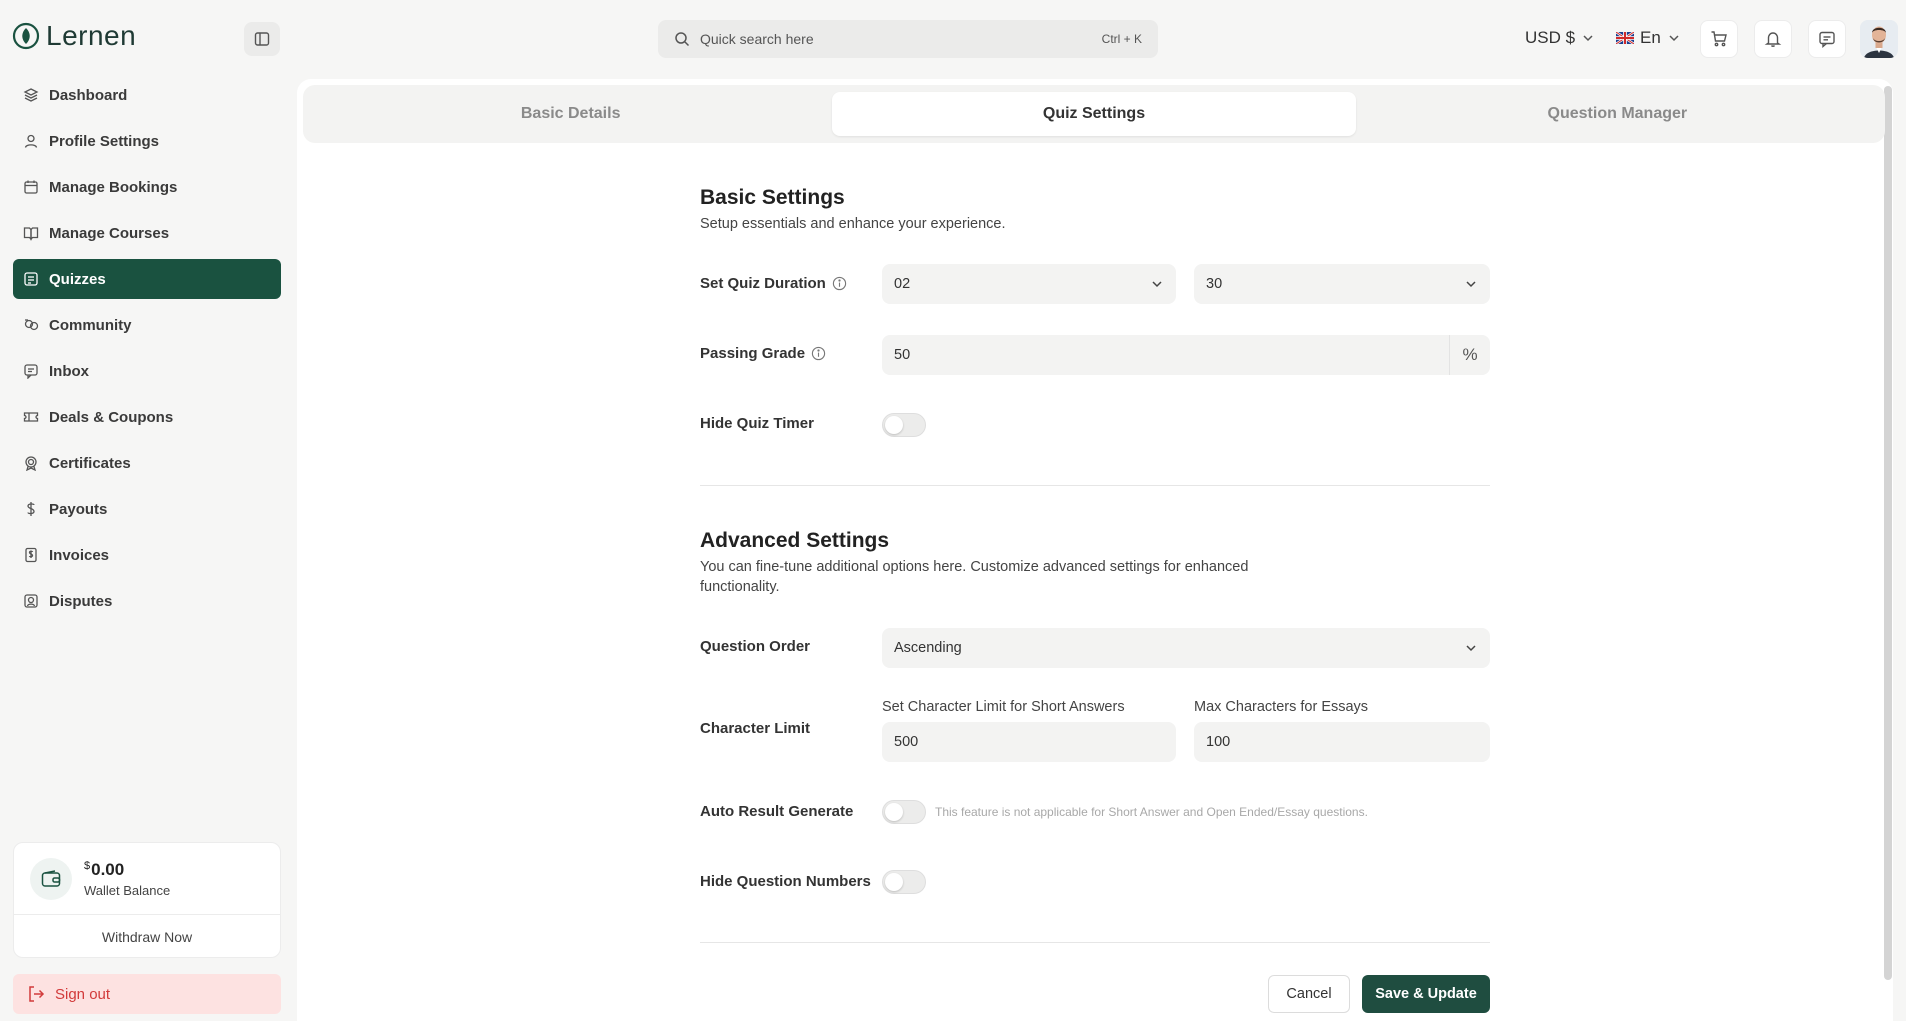 This screenshot has width=1906, height=1021. Describe the element at coordinates (755, 728) in the screenshot. I see `character-limit-label: Character Limit` at that location.